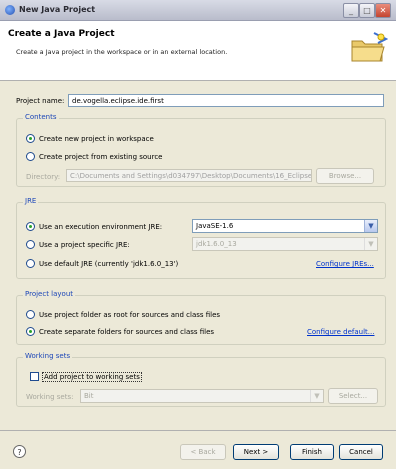  Describe the element at coordinates (84, 245) in the screenshot. I see `project-specific-jre-label: Use a project specific JRE:` at that location.